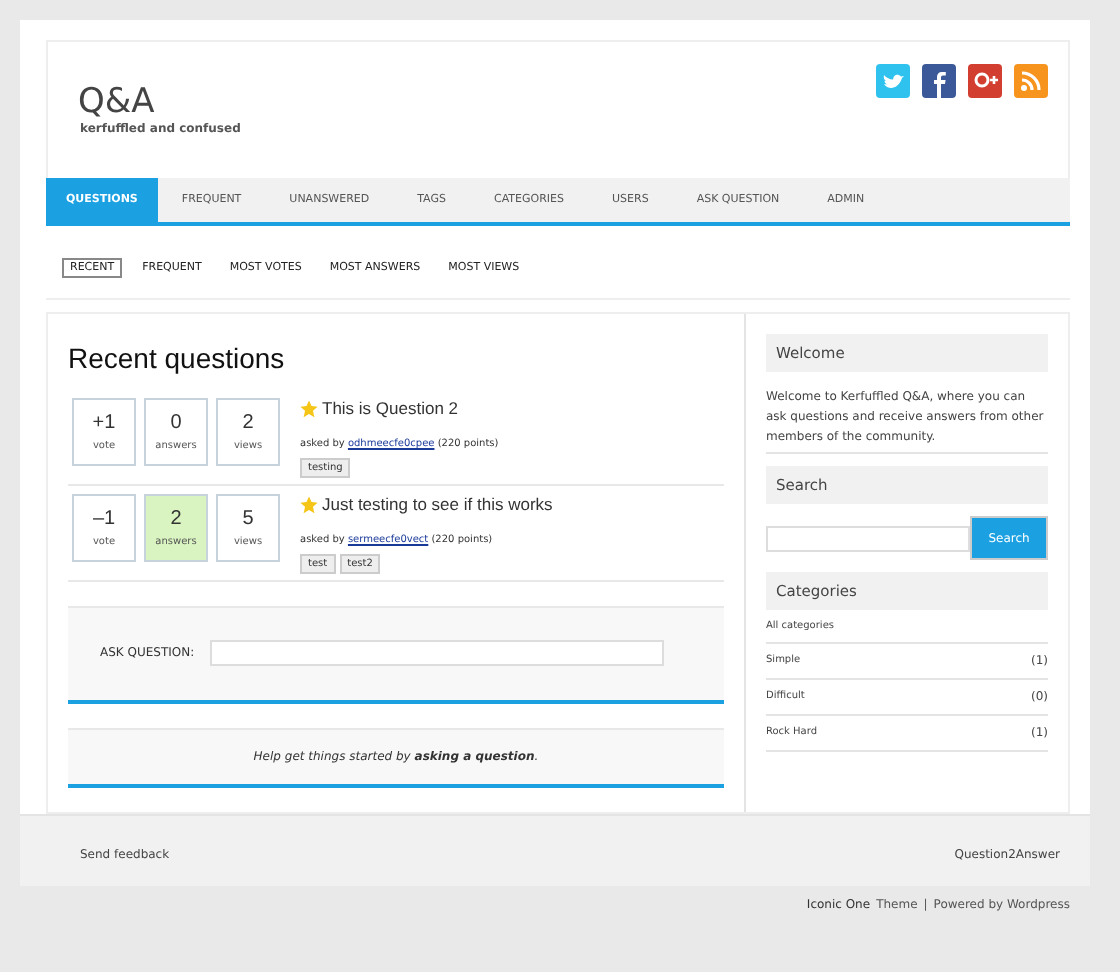 The height and width of the screenshot is (972, 1120). Describe the element at coordinates (159, 102) in the screenshot. I see `site-title: Q&A` at that location.